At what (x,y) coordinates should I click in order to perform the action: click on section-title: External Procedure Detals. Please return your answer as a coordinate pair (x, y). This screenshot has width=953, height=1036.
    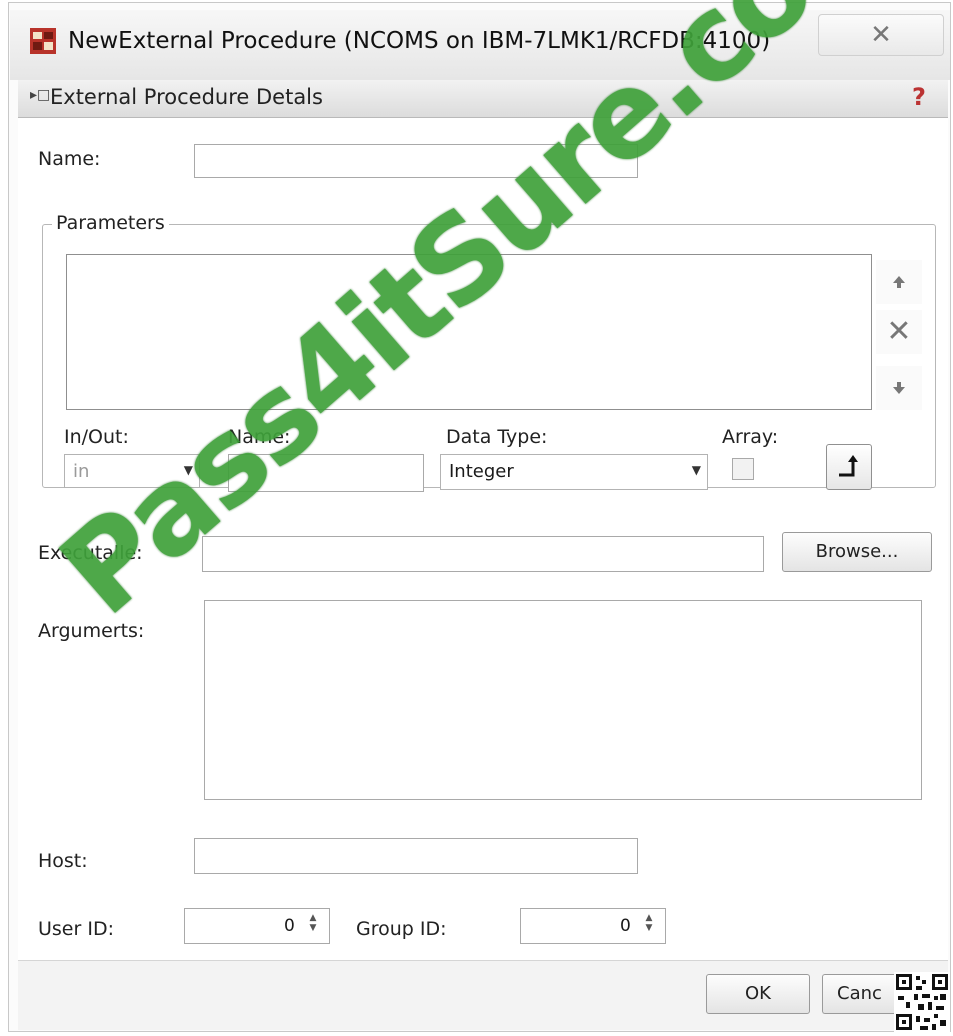
    Looking at the image, I should click on (186, 97).